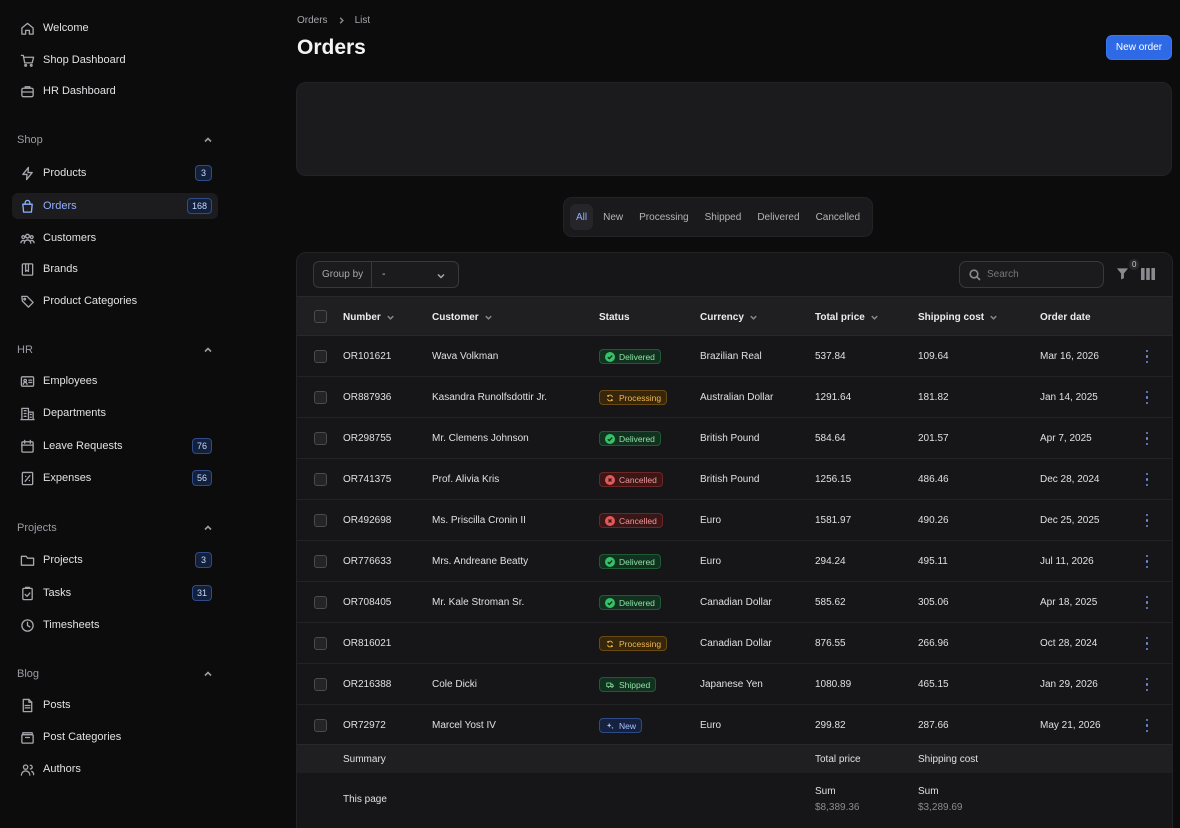 This screenshot has height=828, width=1180. I want to click on clipboard-icon, so click(27, 593).